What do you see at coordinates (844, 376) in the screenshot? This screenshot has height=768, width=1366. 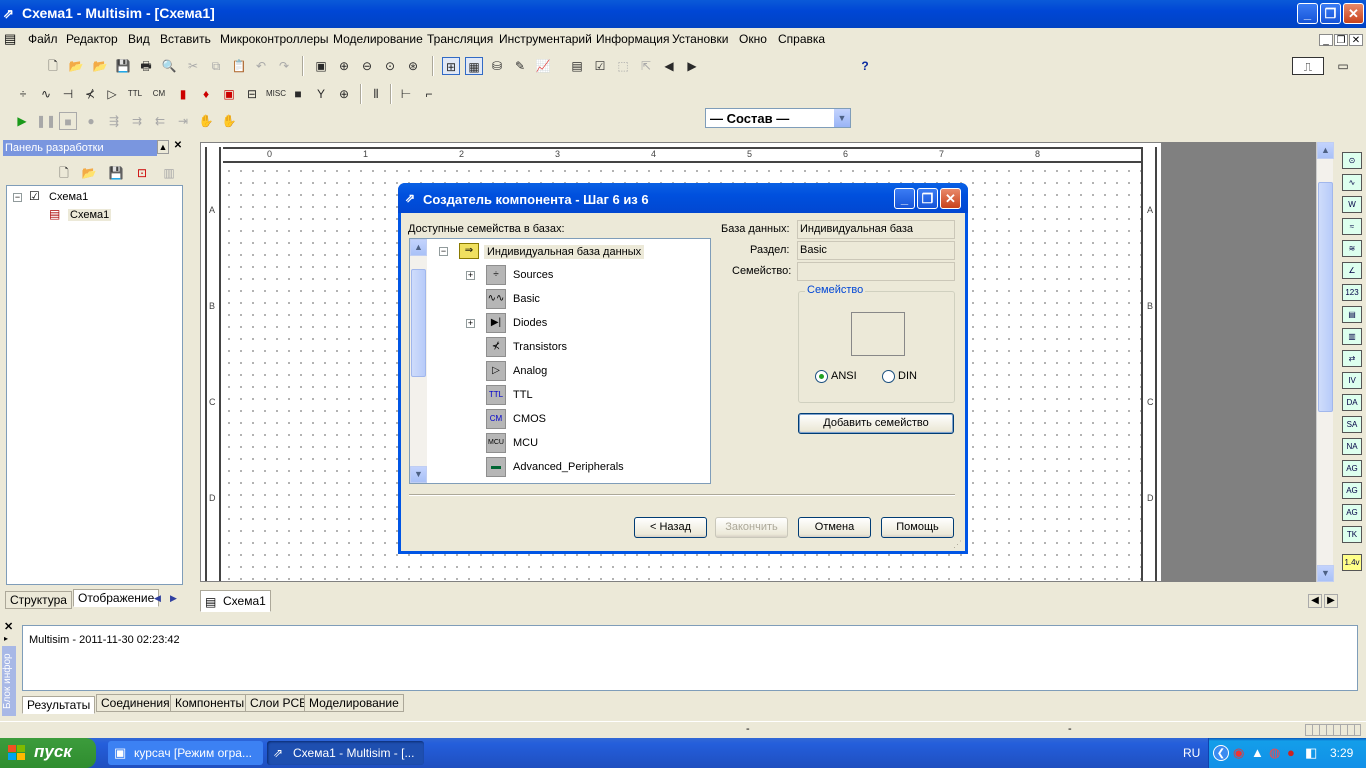 I see `radio-ansi-label: ANSI` at bounding box center [844, 376].